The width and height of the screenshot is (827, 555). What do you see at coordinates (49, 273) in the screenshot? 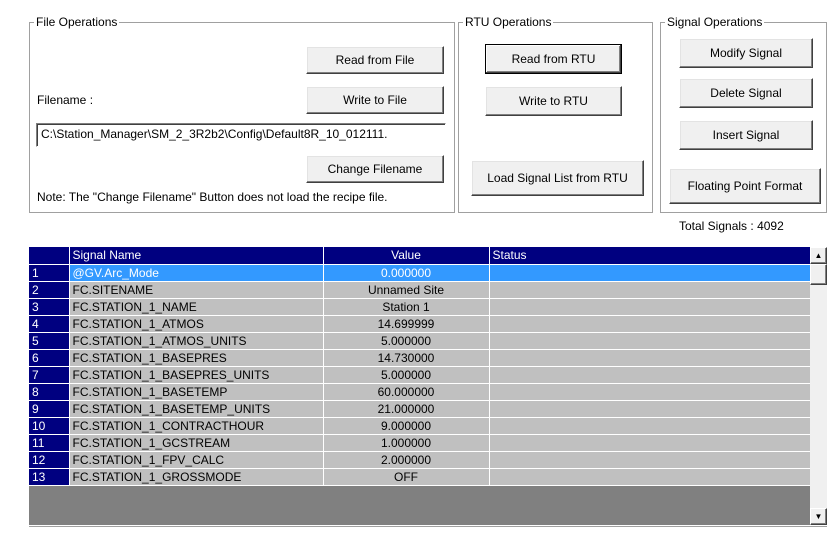
I see `row-number: 1` at bounding box center [49, 273].